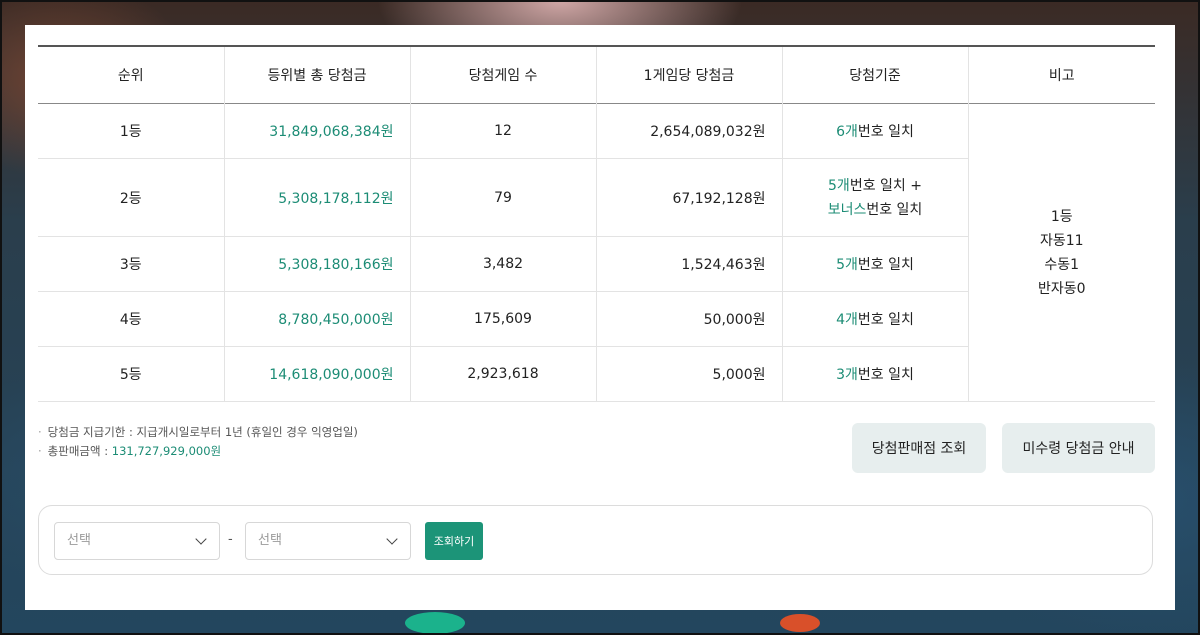 This screenshot has width=1200, height=635. What do you see at coordinates (502, 75) in the screenshot?
I see `header-winning-games: 당첨게임 수` at bounding box center [502, 75].